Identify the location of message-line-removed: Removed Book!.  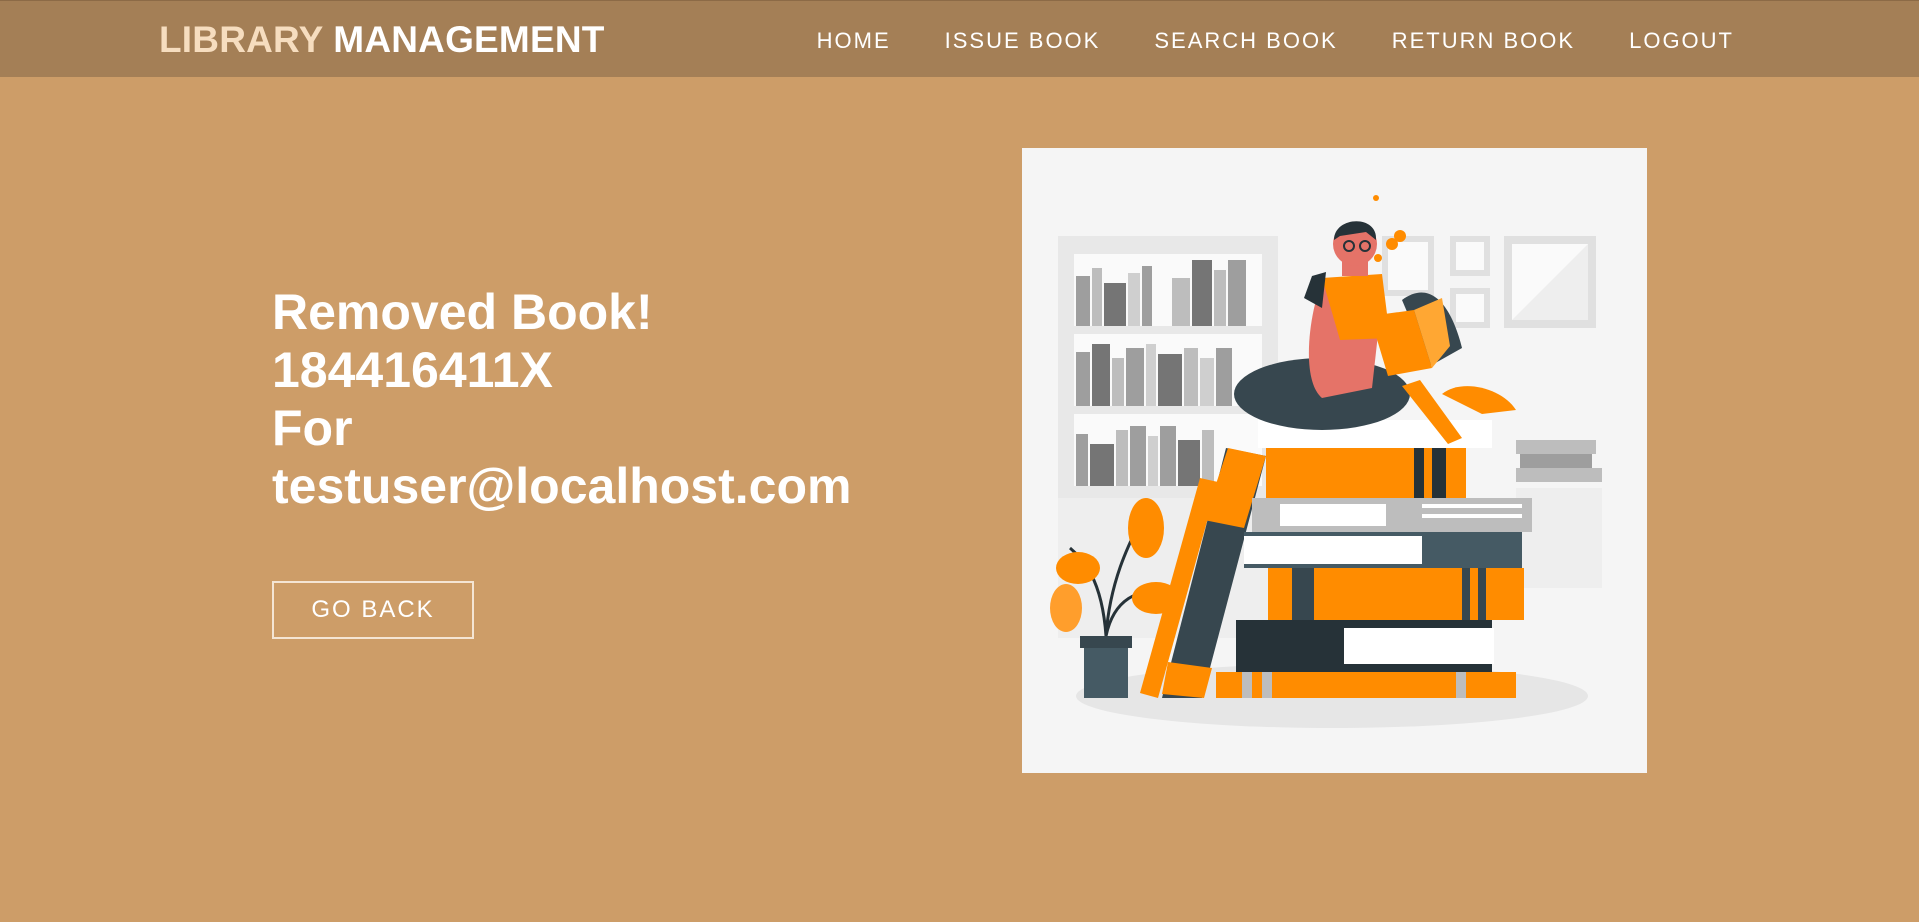
(462, 312).